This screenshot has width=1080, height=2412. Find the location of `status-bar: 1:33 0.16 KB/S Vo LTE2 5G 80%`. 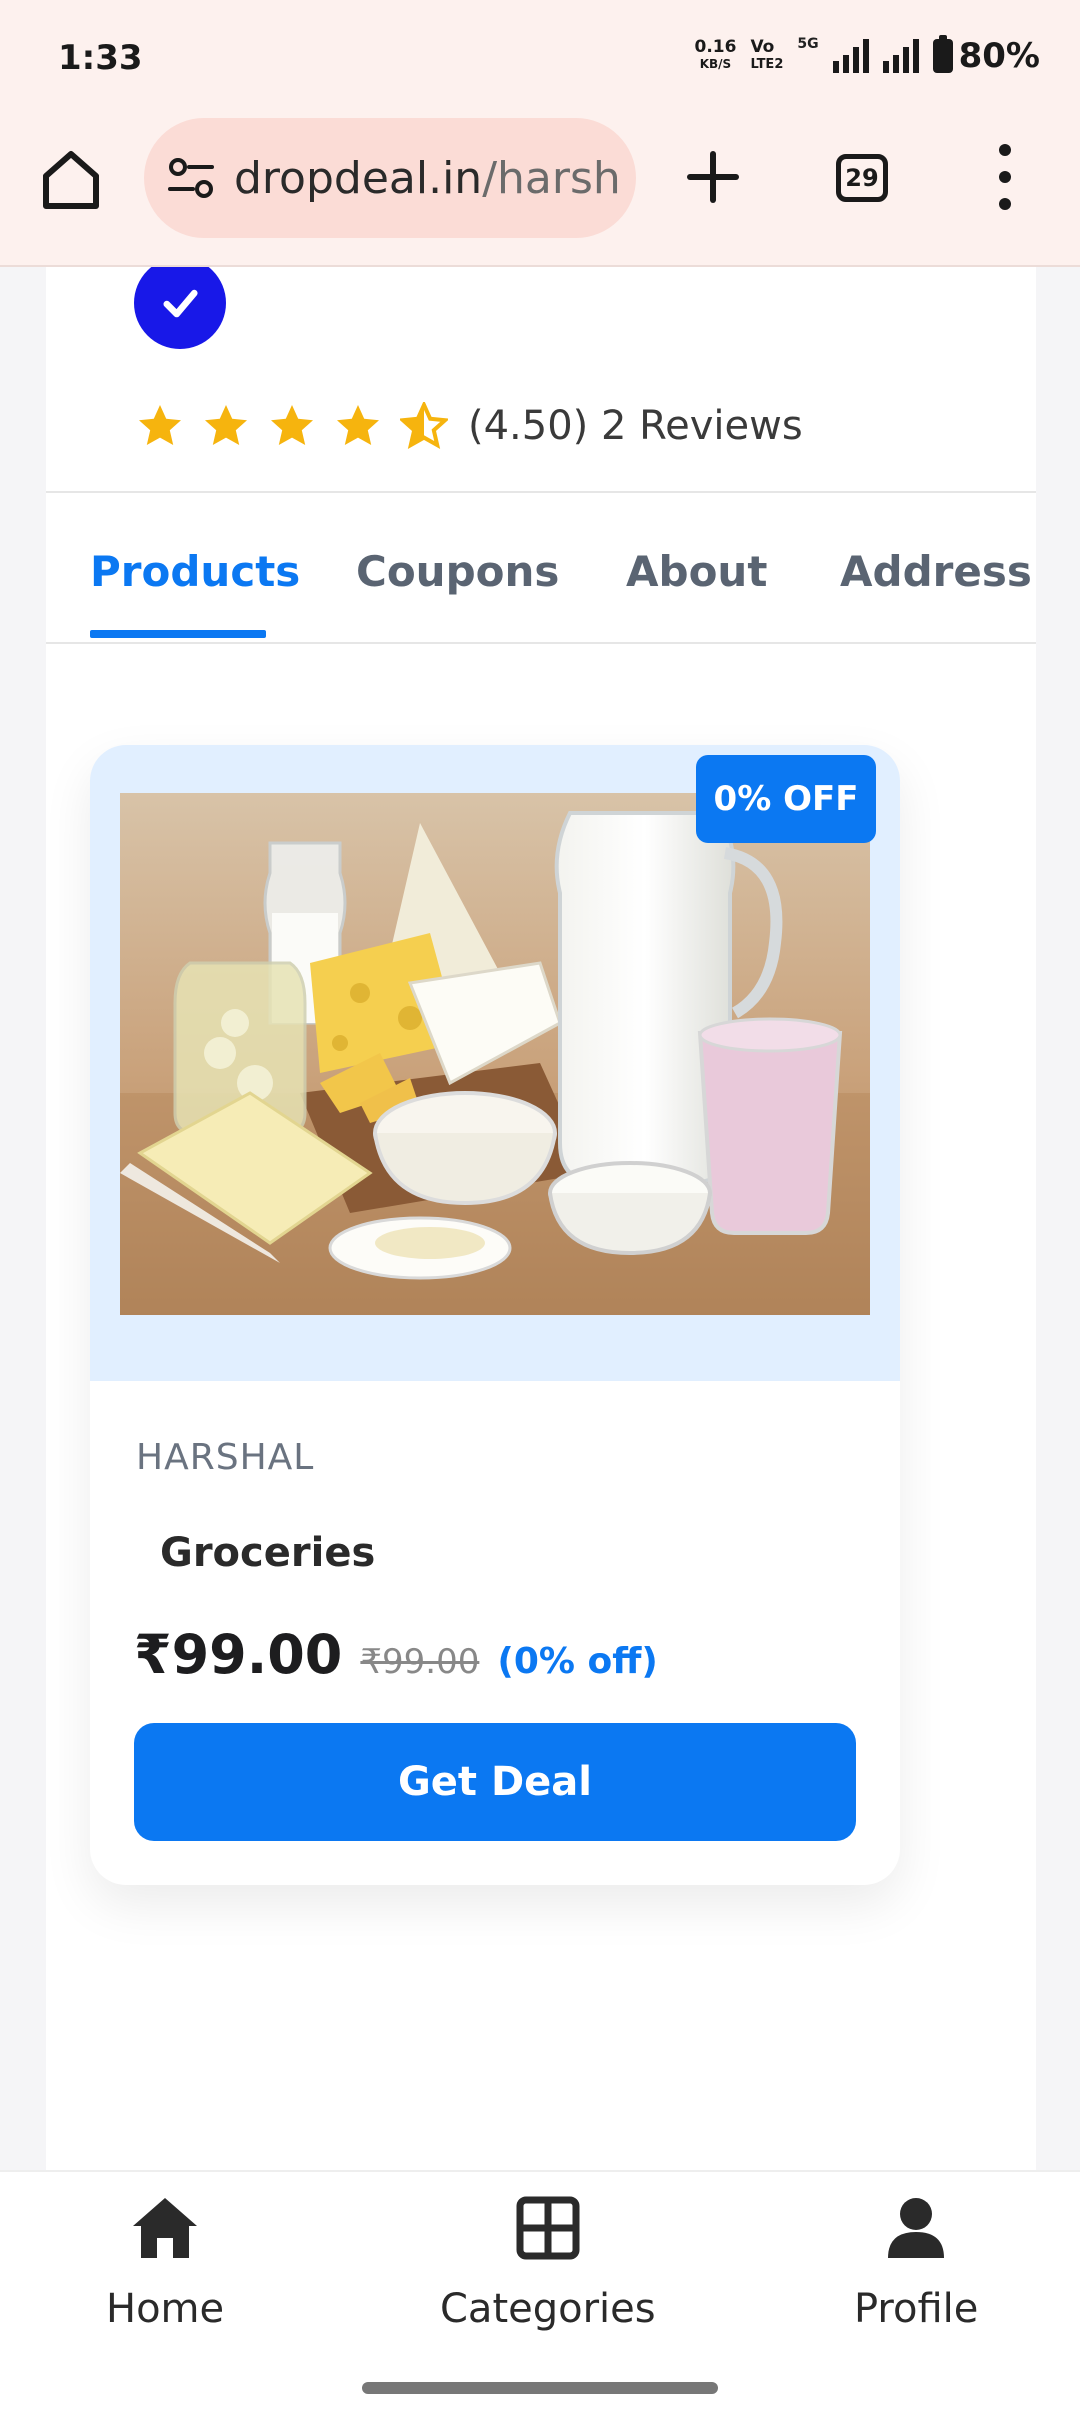

status-bar: 1:33 0.16 KB/S Vo LTE2 5G 80% is located at coordinates (540, 60).